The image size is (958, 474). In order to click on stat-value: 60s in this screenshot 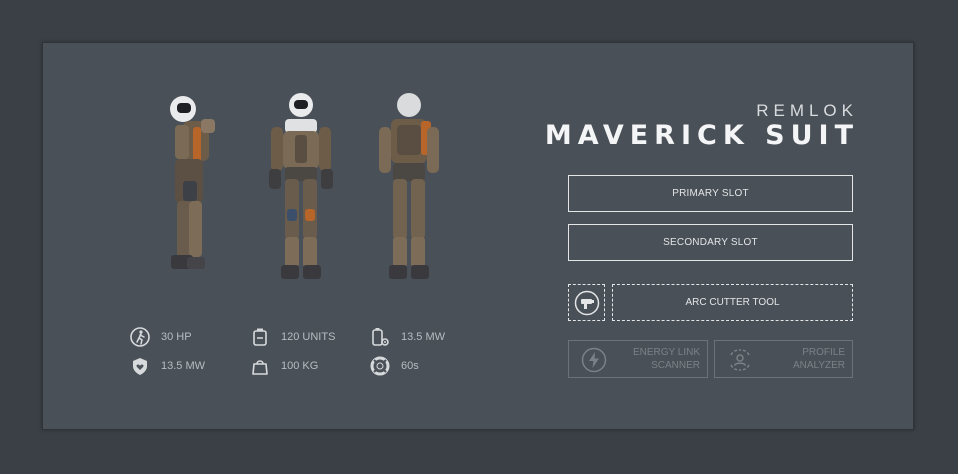, I will do `click(410, 366)`.